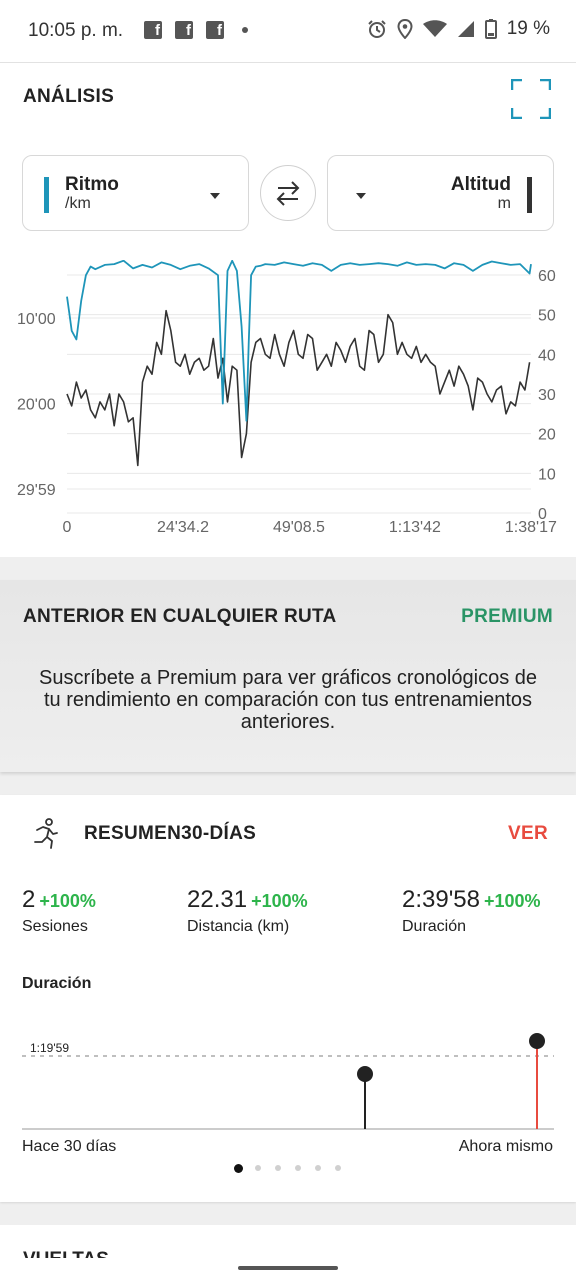 The image size is (576, 1280). I want to click on chart-y-left-tick-label: 29'59, so click(36, 490).